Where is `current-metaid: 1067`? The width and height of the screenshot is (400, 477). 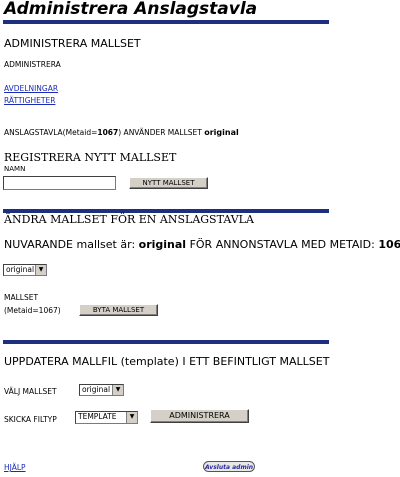
current-metaid: 1067 is located at coordinates (389, 244).